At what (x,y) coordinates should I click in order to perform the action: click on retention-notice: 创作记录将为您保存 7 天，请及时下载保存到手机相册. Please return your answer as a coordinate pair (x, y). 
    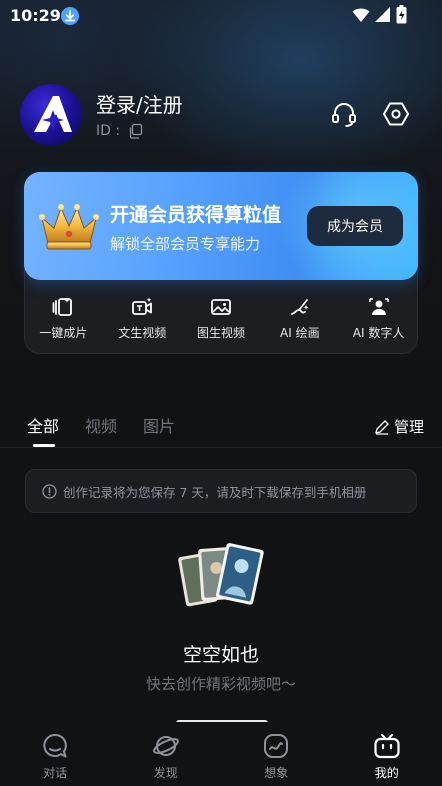
    Looking at the image, I should click on (221, 491).